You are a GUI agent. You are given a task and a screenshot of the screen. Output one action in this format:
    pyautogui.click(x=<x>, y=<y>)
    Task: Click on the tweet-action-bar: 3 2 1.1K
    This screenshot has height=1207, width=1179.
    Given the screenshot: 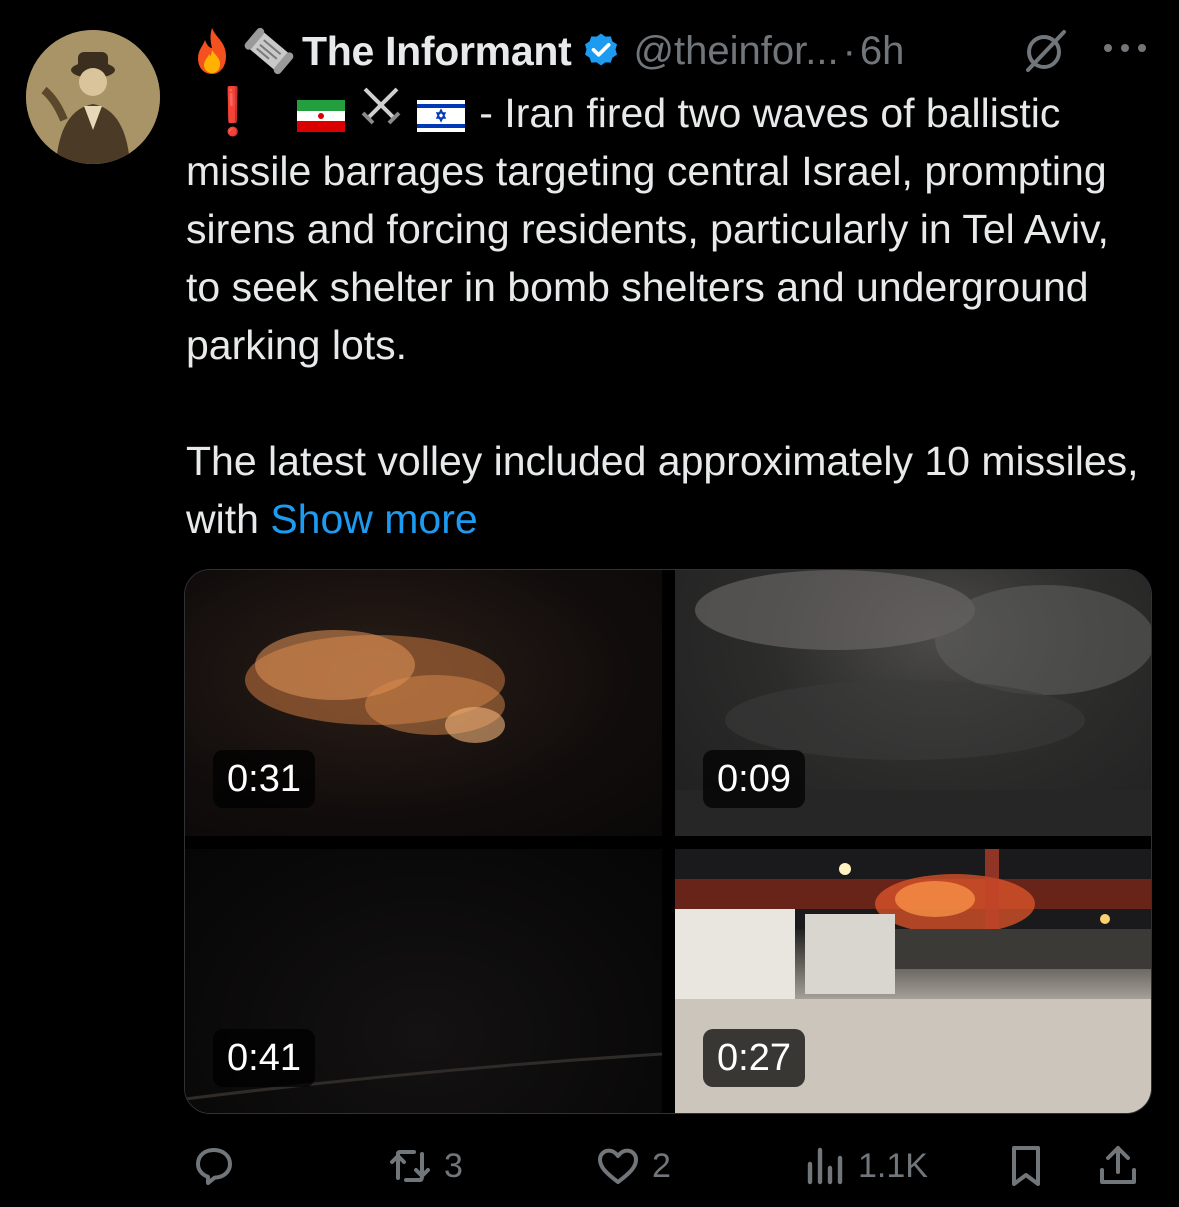 What is the action you would take?
    pyautogui.click(x=666, y=1166)
    